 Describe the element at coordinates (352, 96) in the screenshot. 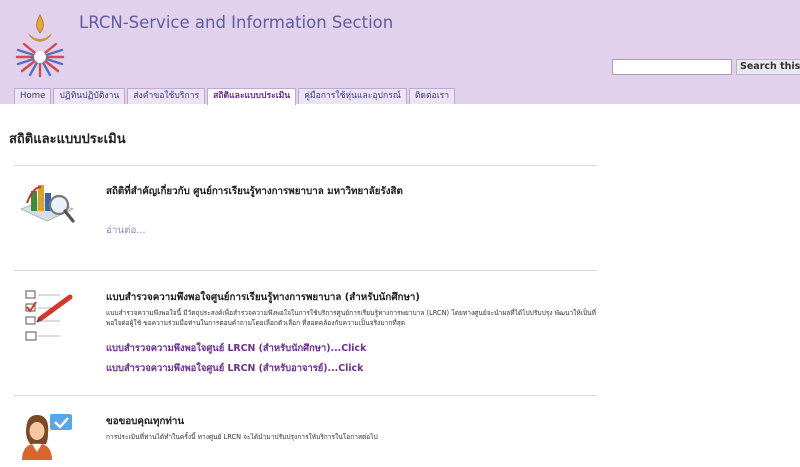

I see `tab-manuals: คู่มือการใช้หุ่นและอุปกรณ์` at that location.